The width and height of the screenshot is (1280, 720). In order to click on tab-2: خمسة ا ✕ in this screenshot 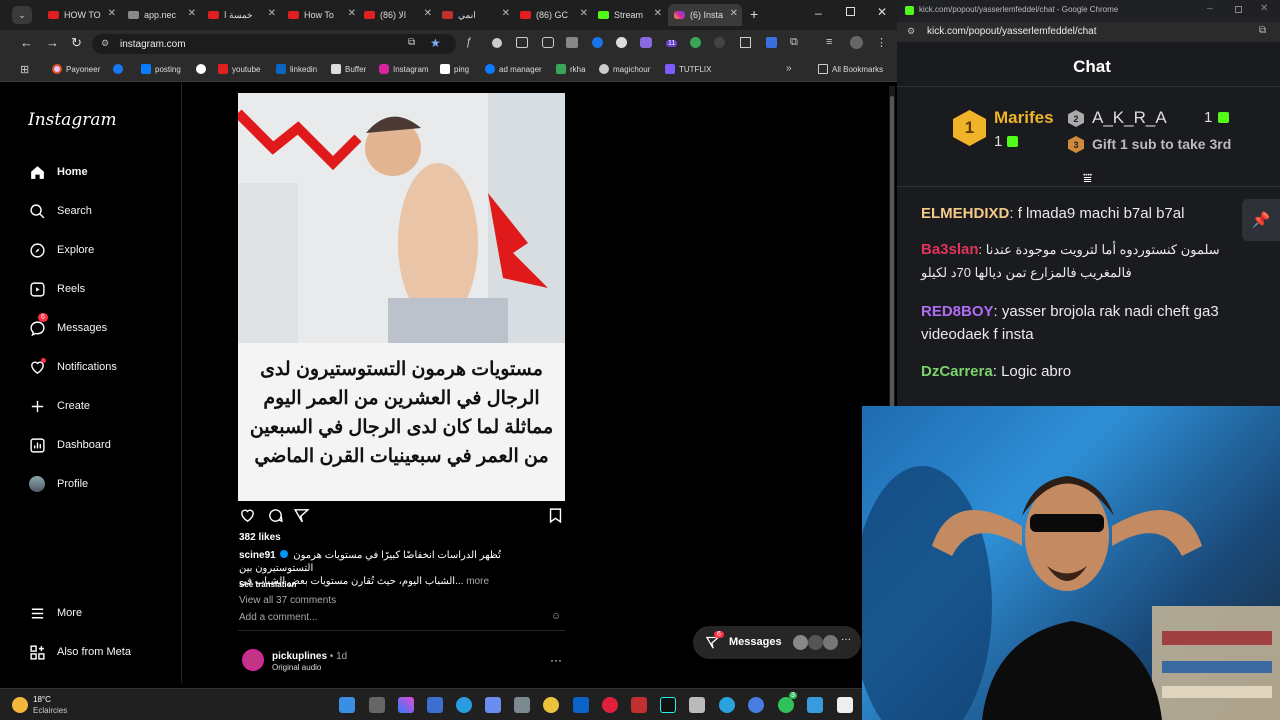, I will do `click(241, 15)`.